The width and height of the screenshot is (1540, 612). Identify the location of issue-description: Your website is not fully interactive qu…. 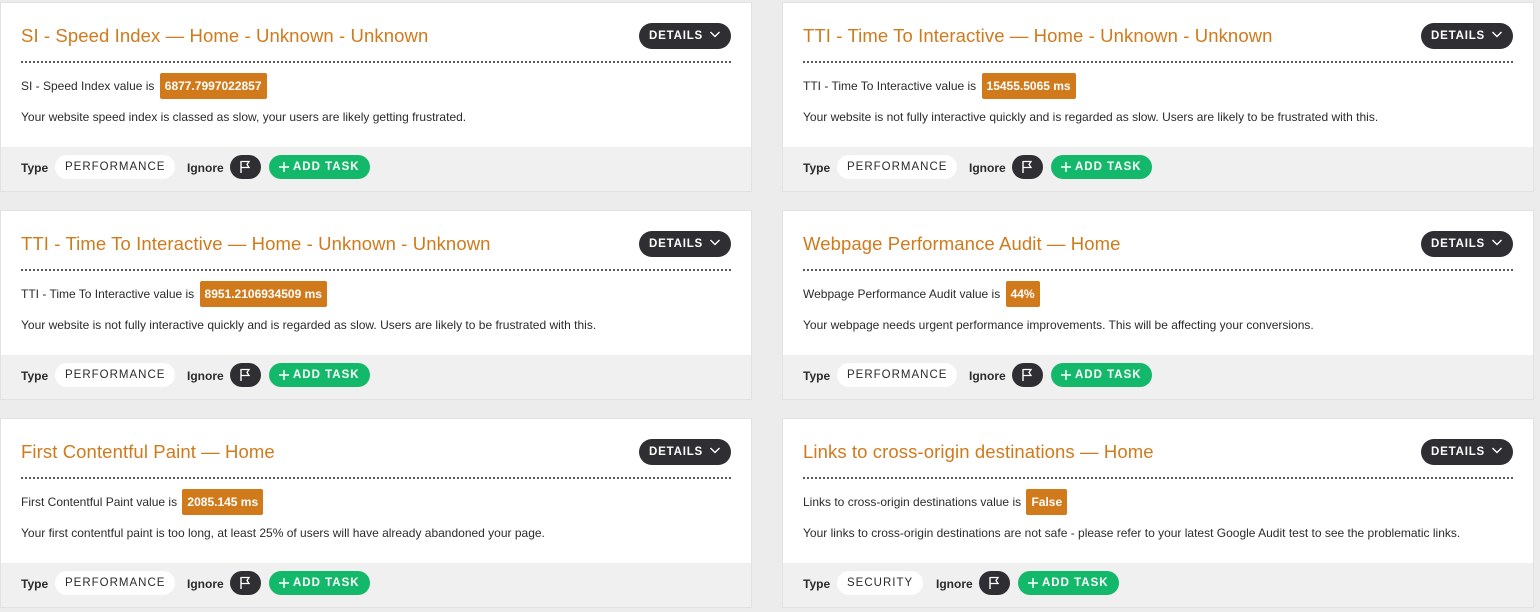
(309, 325).